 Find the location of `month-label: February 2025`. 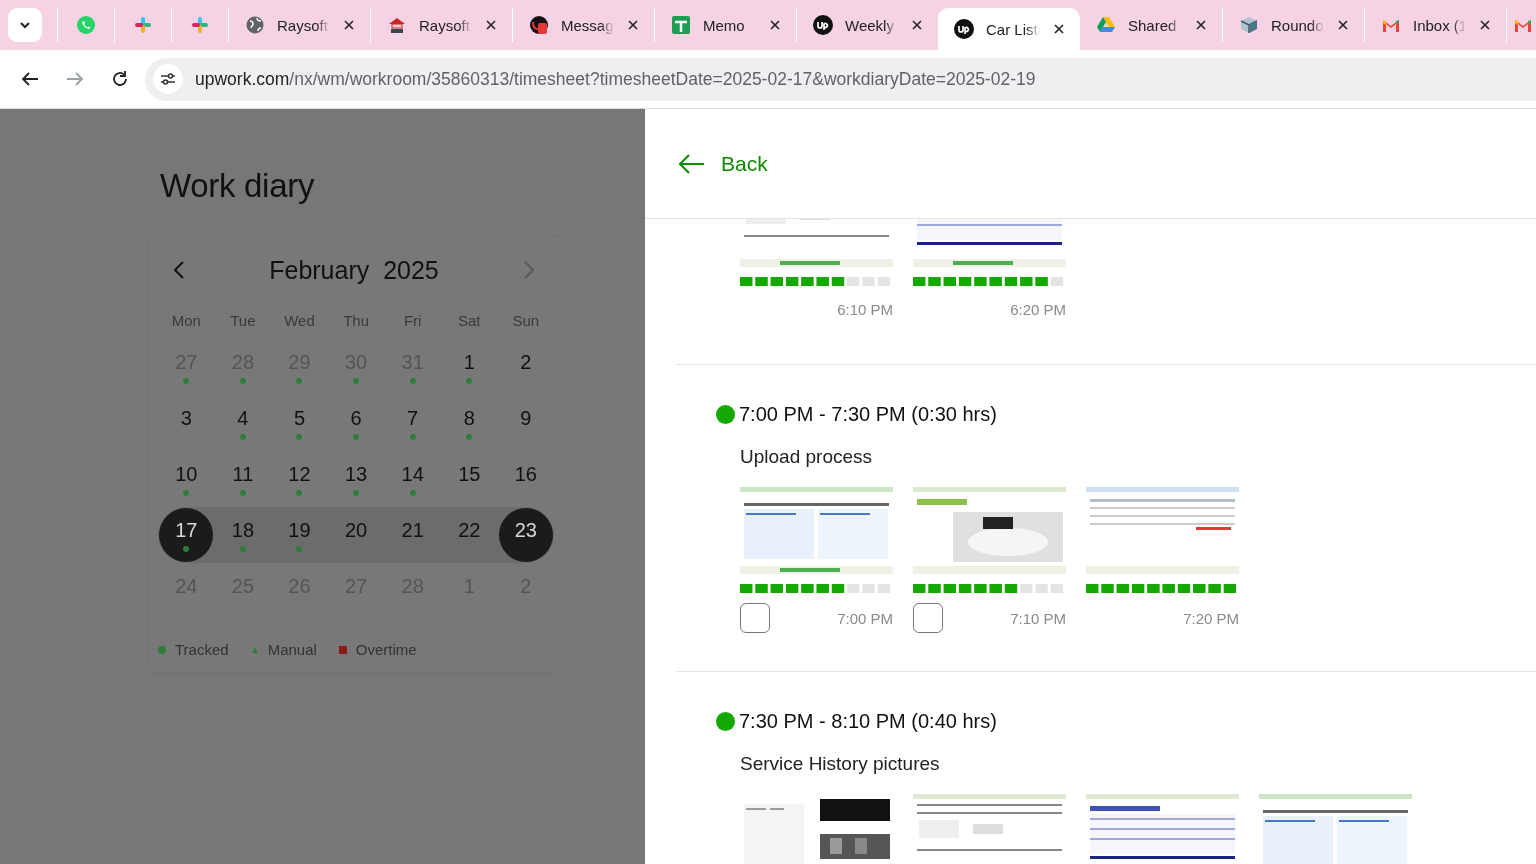

month-label: February 2025 is located at coordinates (354, 270).